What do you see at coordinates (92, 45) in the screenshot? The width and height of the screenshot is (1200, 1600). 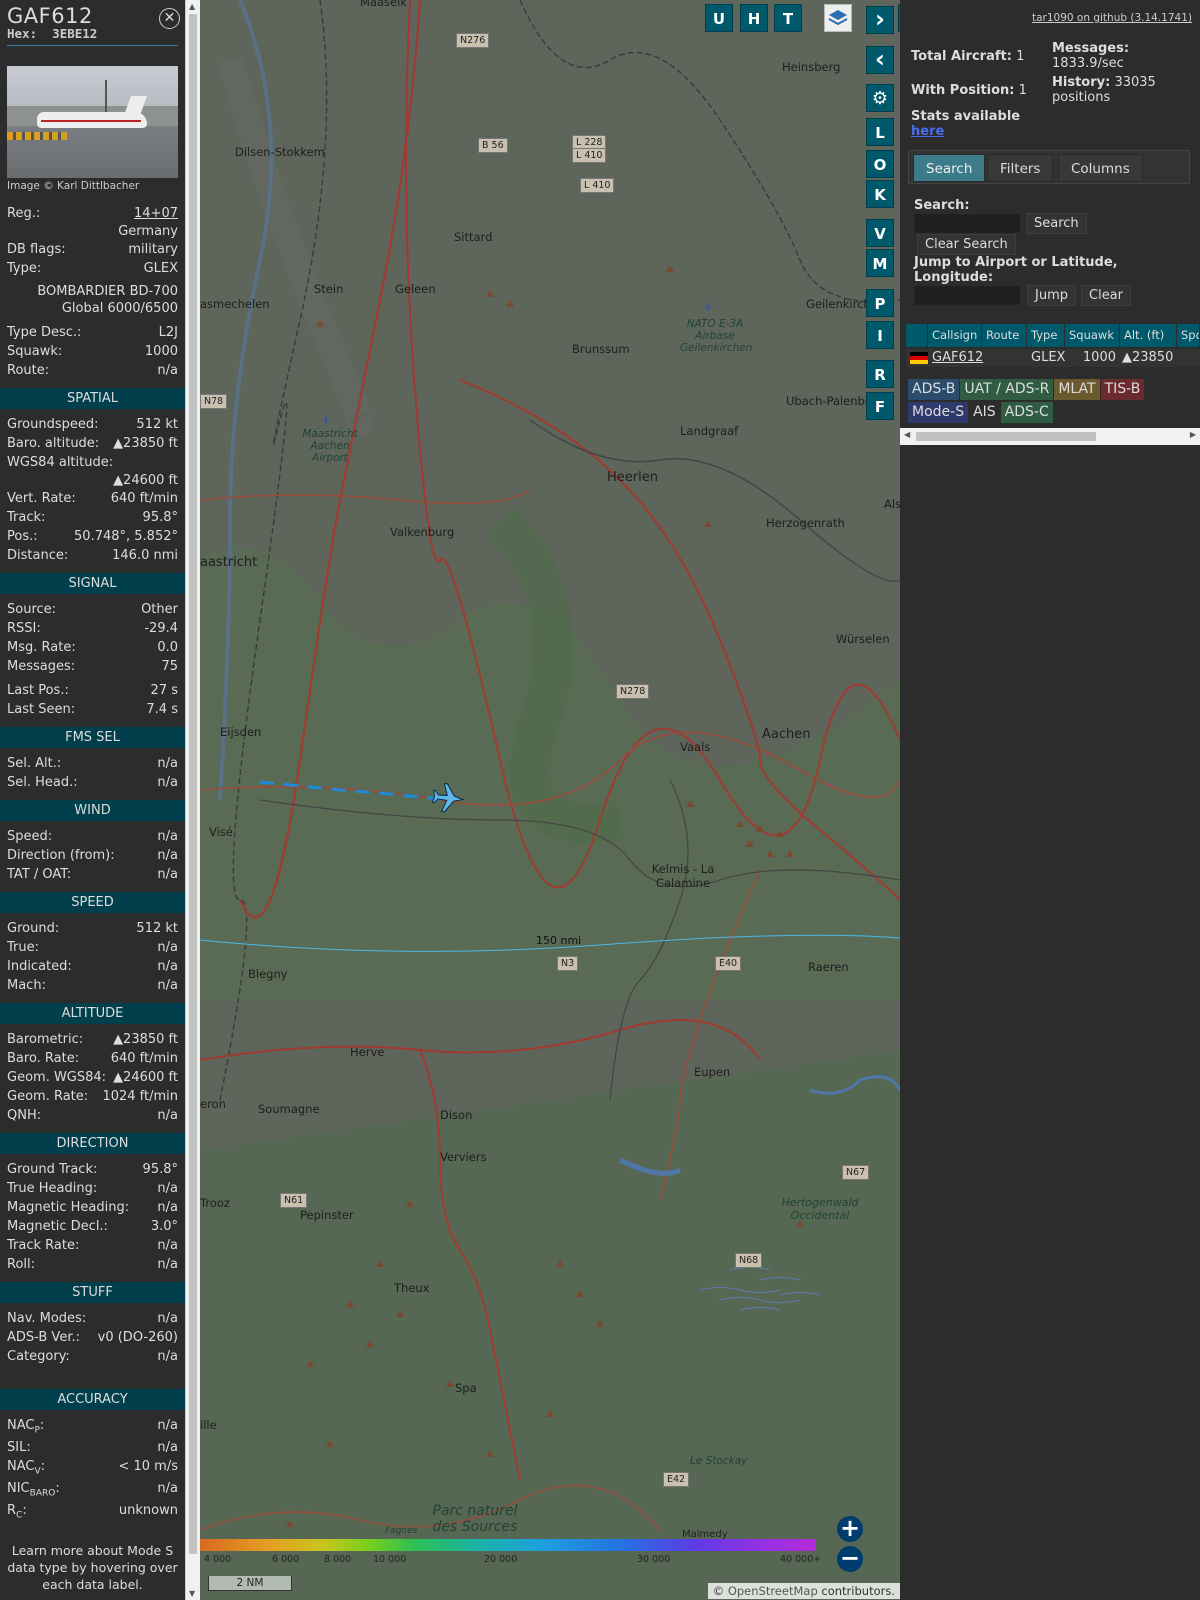 I see `header-divider` at bounding box center [92, 45].